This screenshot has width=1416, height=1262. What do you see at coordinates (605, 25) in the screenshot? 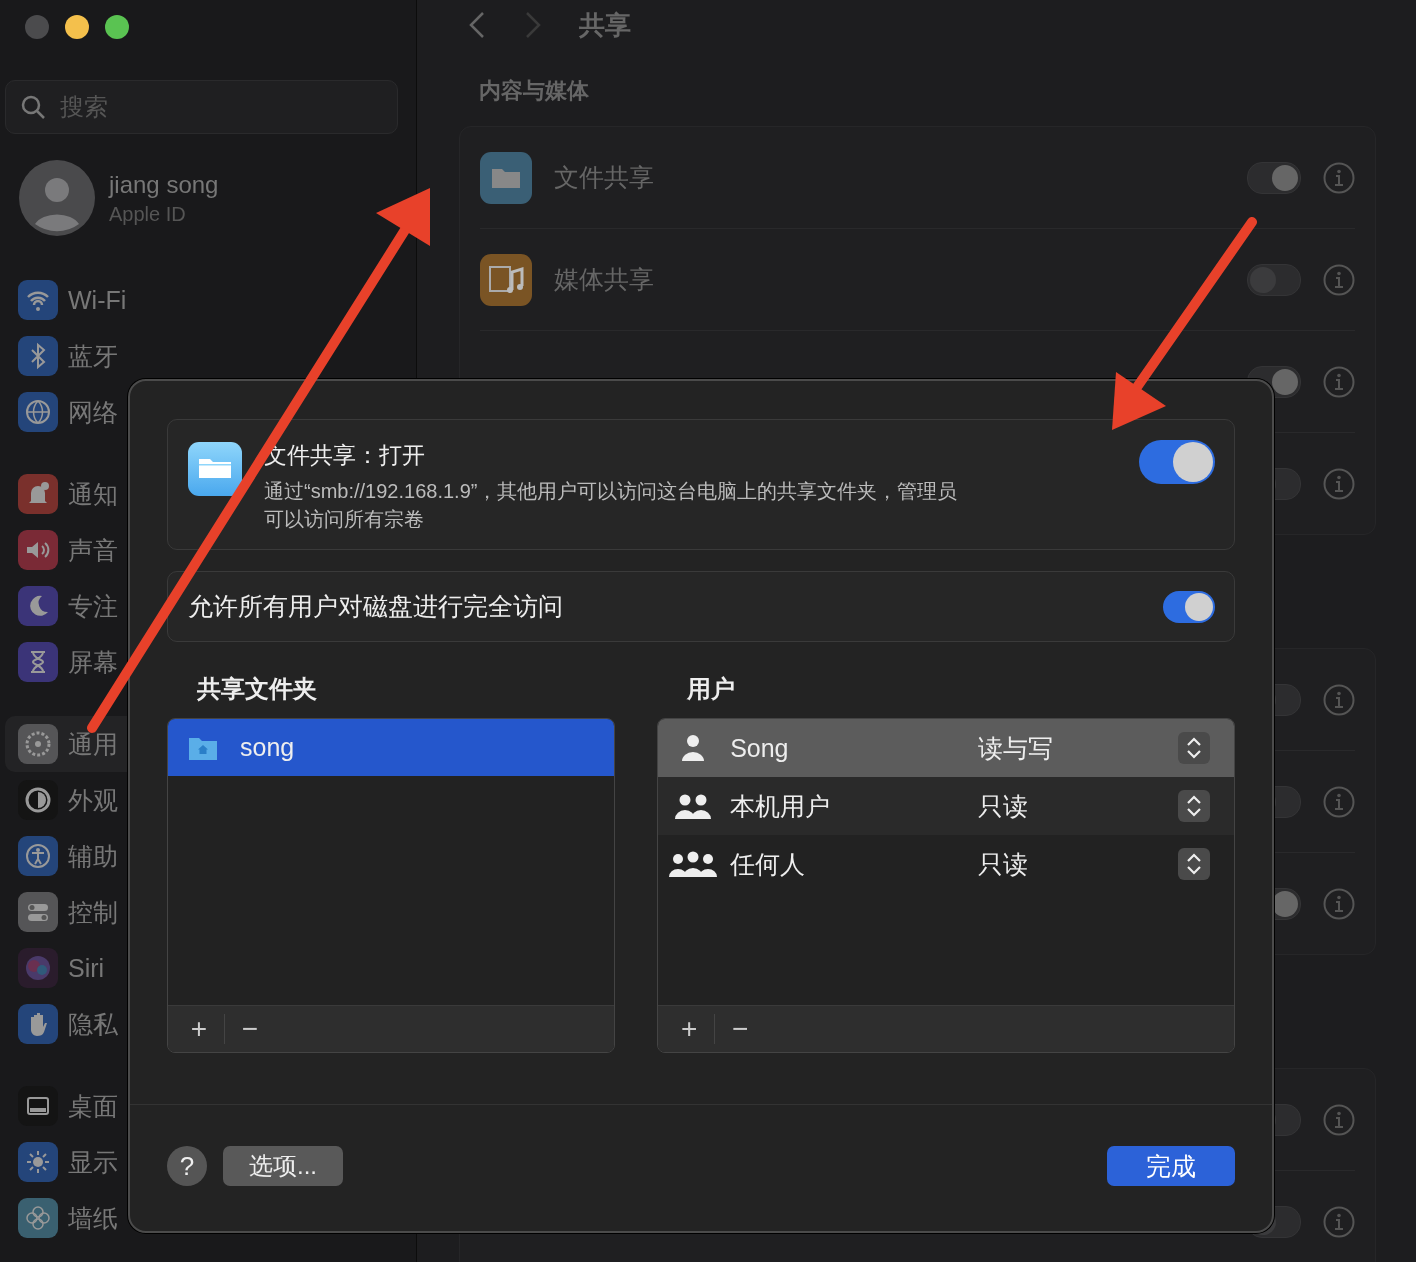
I see `page-title: 共享` at bounding box center [605, 25].